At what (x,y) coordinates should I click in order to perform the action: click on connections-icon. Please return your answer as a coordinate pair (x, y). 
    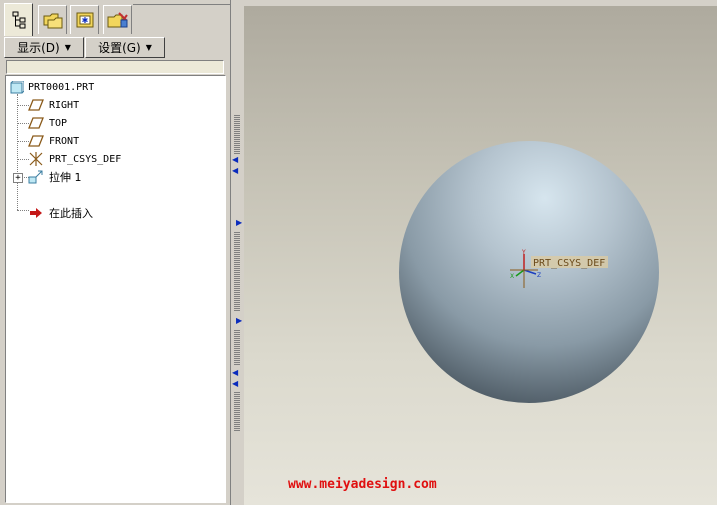
    Looking at the image, I should click on (117, 20).